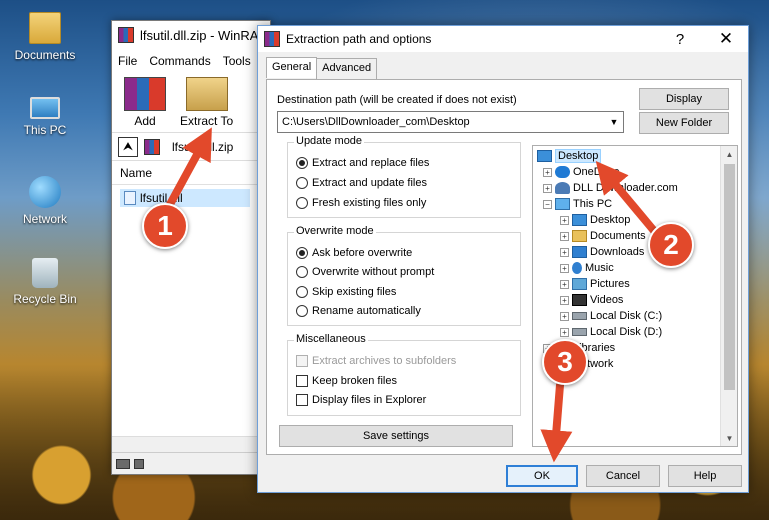 The image size is (769, 520). What do you see at coordinates (237, 61) in the screenshot?
I see `menu-tools: Tools` at bounding box center [237, 61].